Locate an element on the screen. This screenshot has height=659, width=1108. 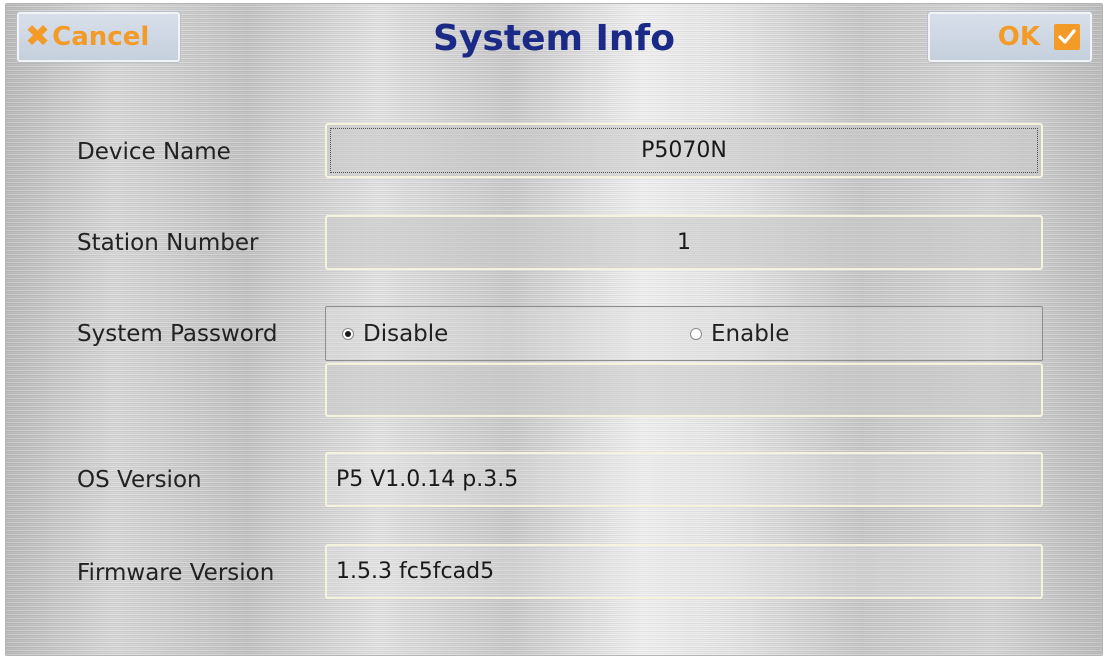
station-number-value: 1 is located at coordinates (684, 242).